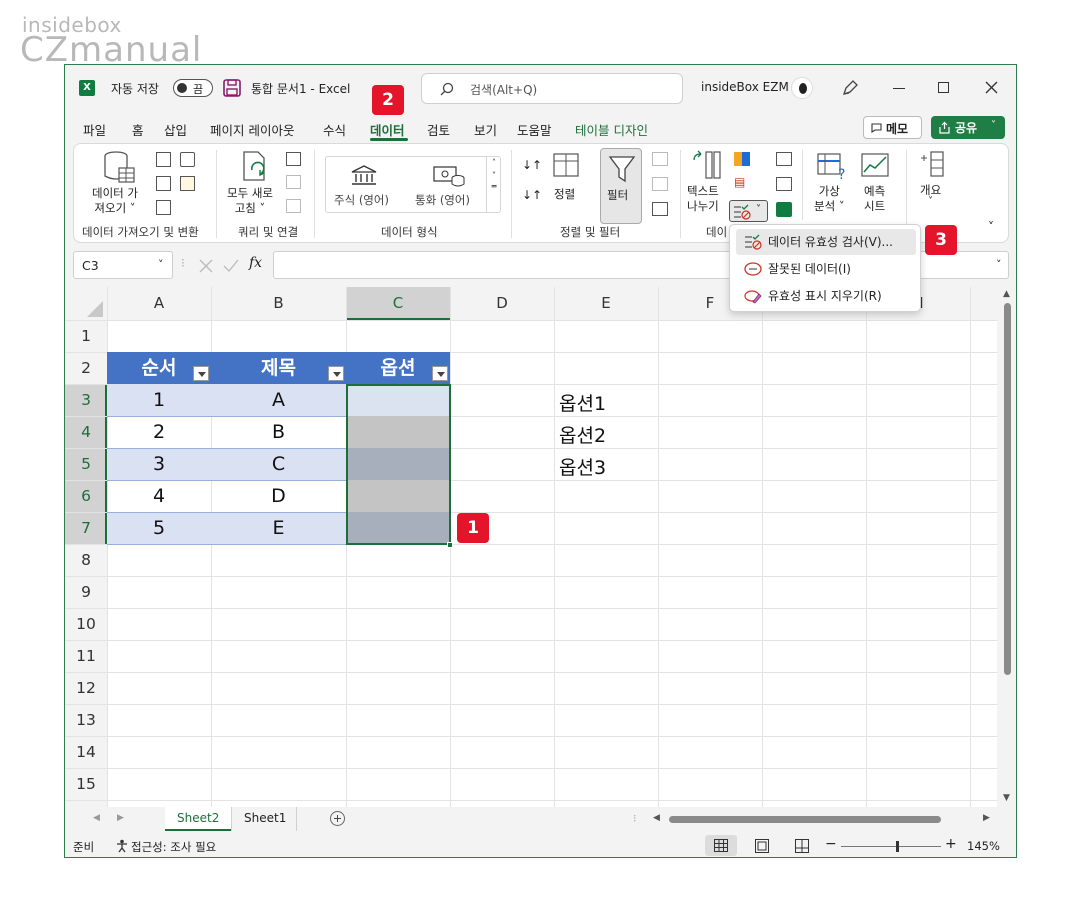 This screenshot has height=921, width=1080. I want to click on text-to-columns-button: 텍스트 나누기, so click(703, 199).